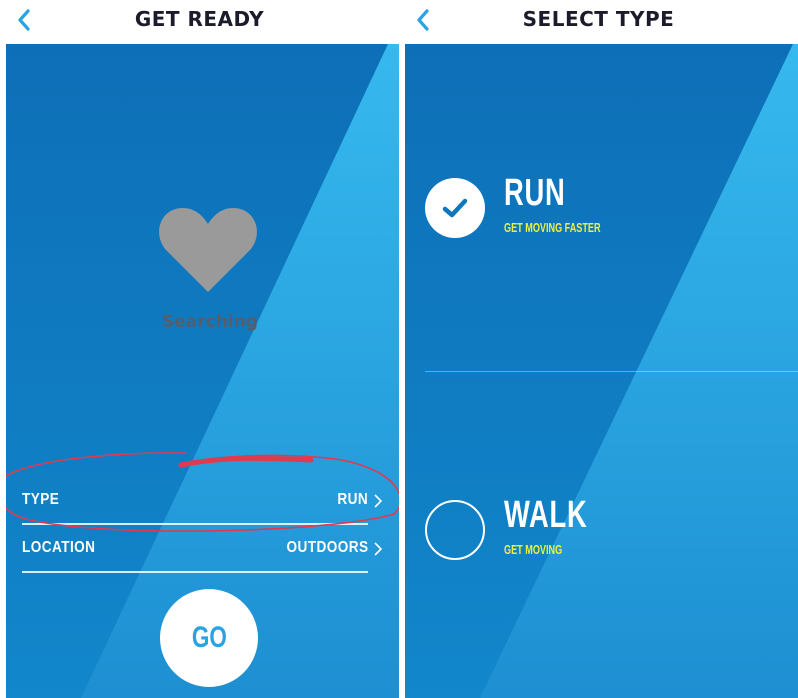  What do you see at coordinates (598, 19) in the screenshot?
I see `page-title: SELECT TYPE` at bounding box center [598, 19].